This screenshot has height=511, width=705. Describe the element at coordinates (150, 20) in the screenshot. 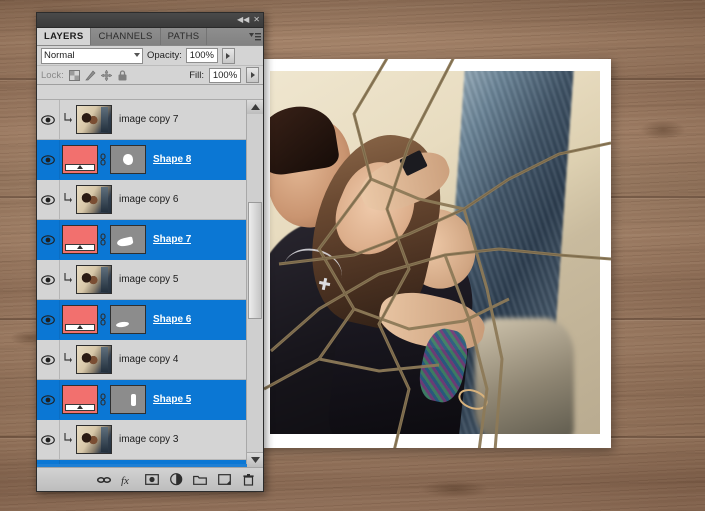

I see `panel-titlebar: ◀◀ ✕` at that location.